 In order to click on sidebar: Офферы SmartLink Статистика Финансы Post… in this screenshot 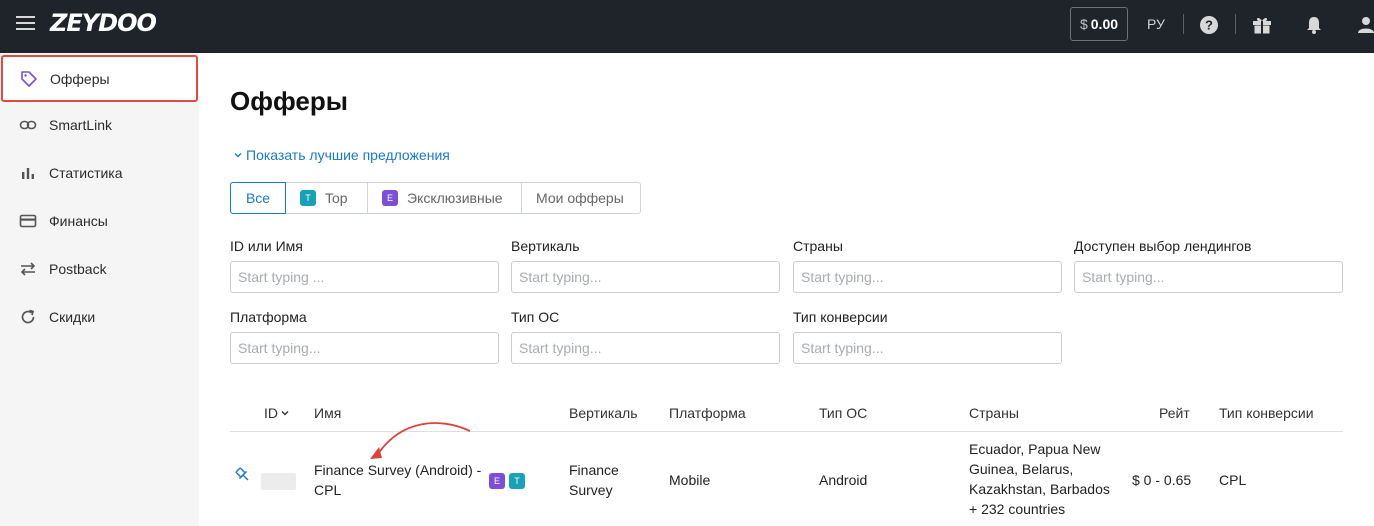, I will do `click(99, 289)`.